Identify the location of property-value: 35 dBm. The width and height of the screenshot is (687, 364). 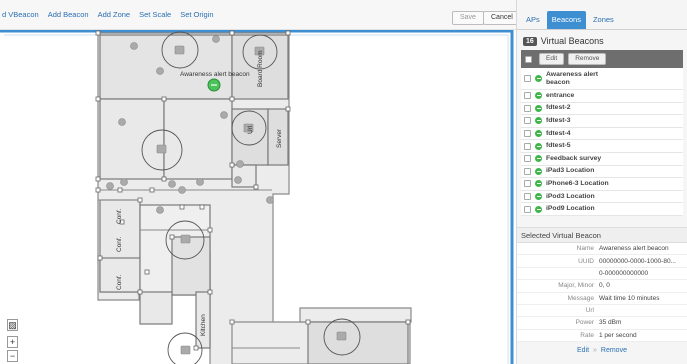
(610, 323).